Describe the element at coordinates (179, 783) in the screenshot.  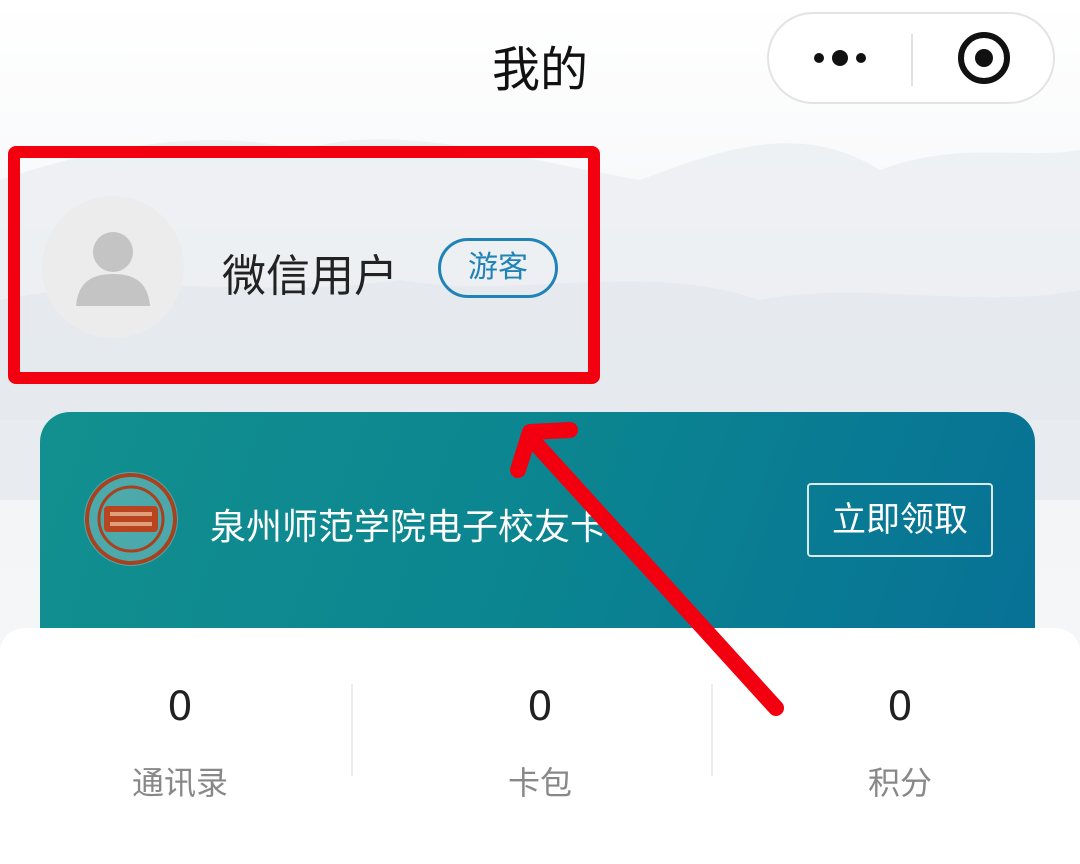
I see `stat-label: 通讯录` at that location.